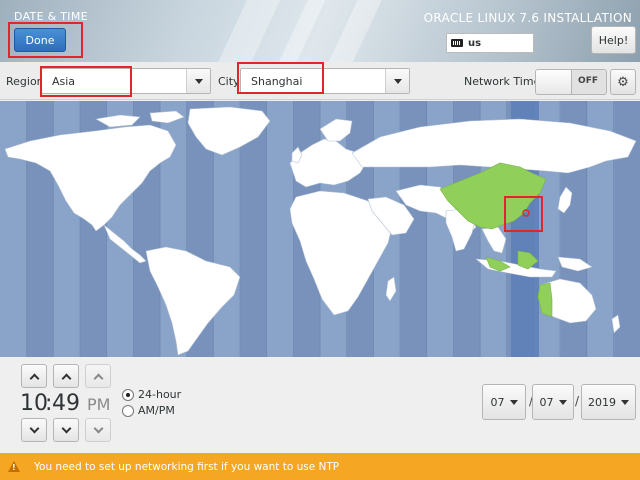 This screenshot has width=640, height=480. I want to click on keyboard-layout-indicator: us, so click(490, 43).